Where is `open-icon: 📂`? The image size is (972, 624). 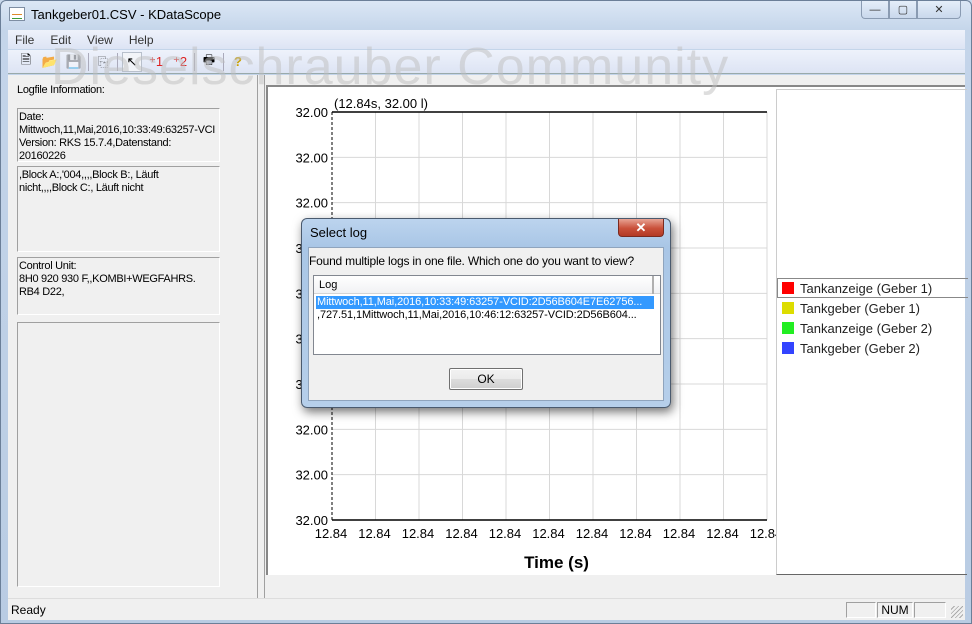
open-icon: 📂 is located at coordinates (50, 61).